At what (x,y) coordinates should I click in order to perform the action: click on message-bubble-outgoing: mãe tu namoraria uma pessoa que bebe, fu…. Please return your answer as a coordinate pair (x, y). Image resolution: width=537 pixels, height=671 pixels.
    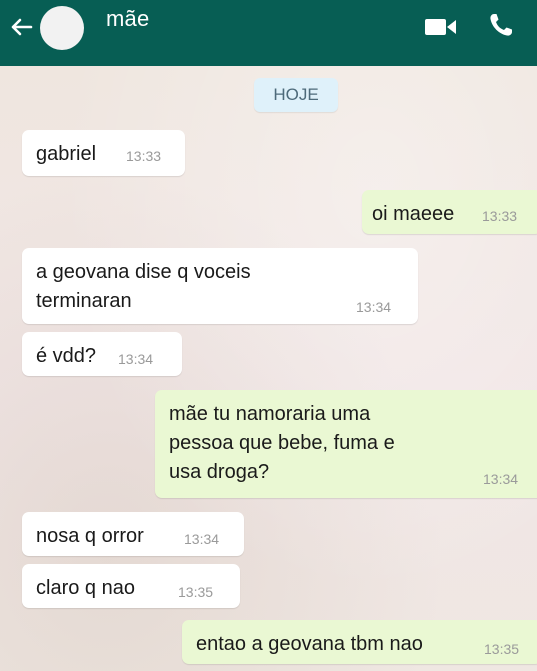
    Looking at the image, I should click on (346, 444).